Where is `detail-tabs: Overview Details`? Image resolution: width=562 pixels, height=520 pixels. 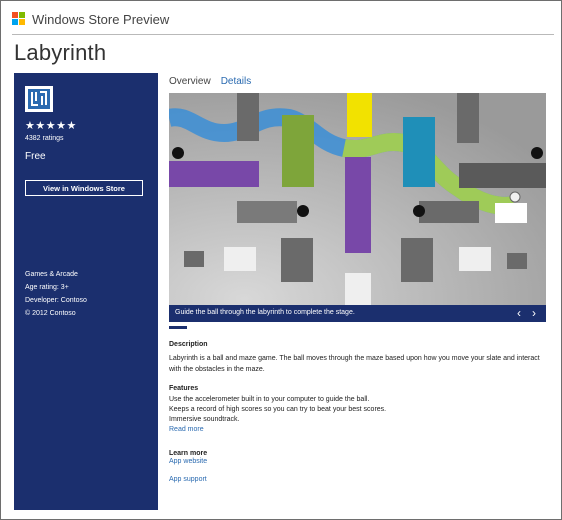
detail-tabs: Overview Details is located at coordinates (210, 81).